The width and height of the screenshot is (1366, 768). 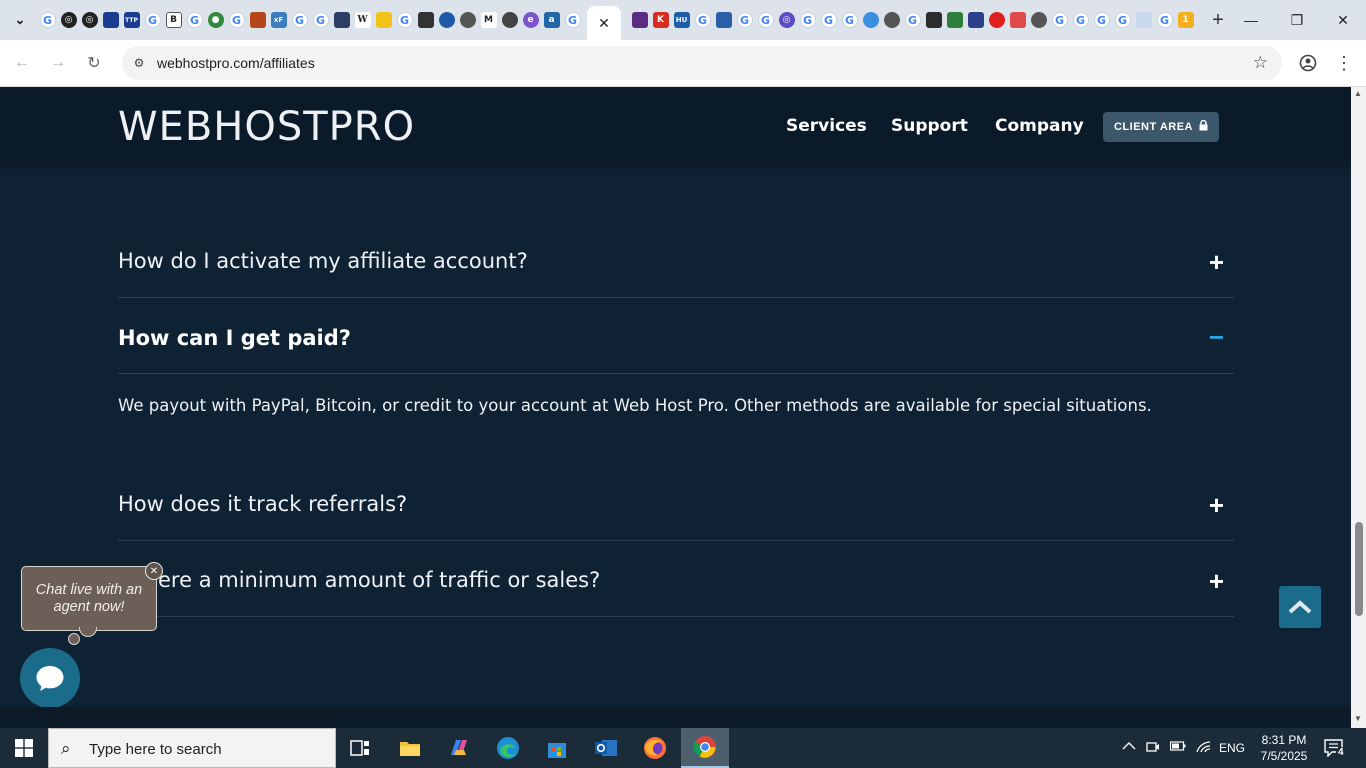 What do you see at coordinates (676, 502) in the screenshot?
I see `faq-item-track-referrals: How does it track referrals? +` at bounding box center [676, 502].